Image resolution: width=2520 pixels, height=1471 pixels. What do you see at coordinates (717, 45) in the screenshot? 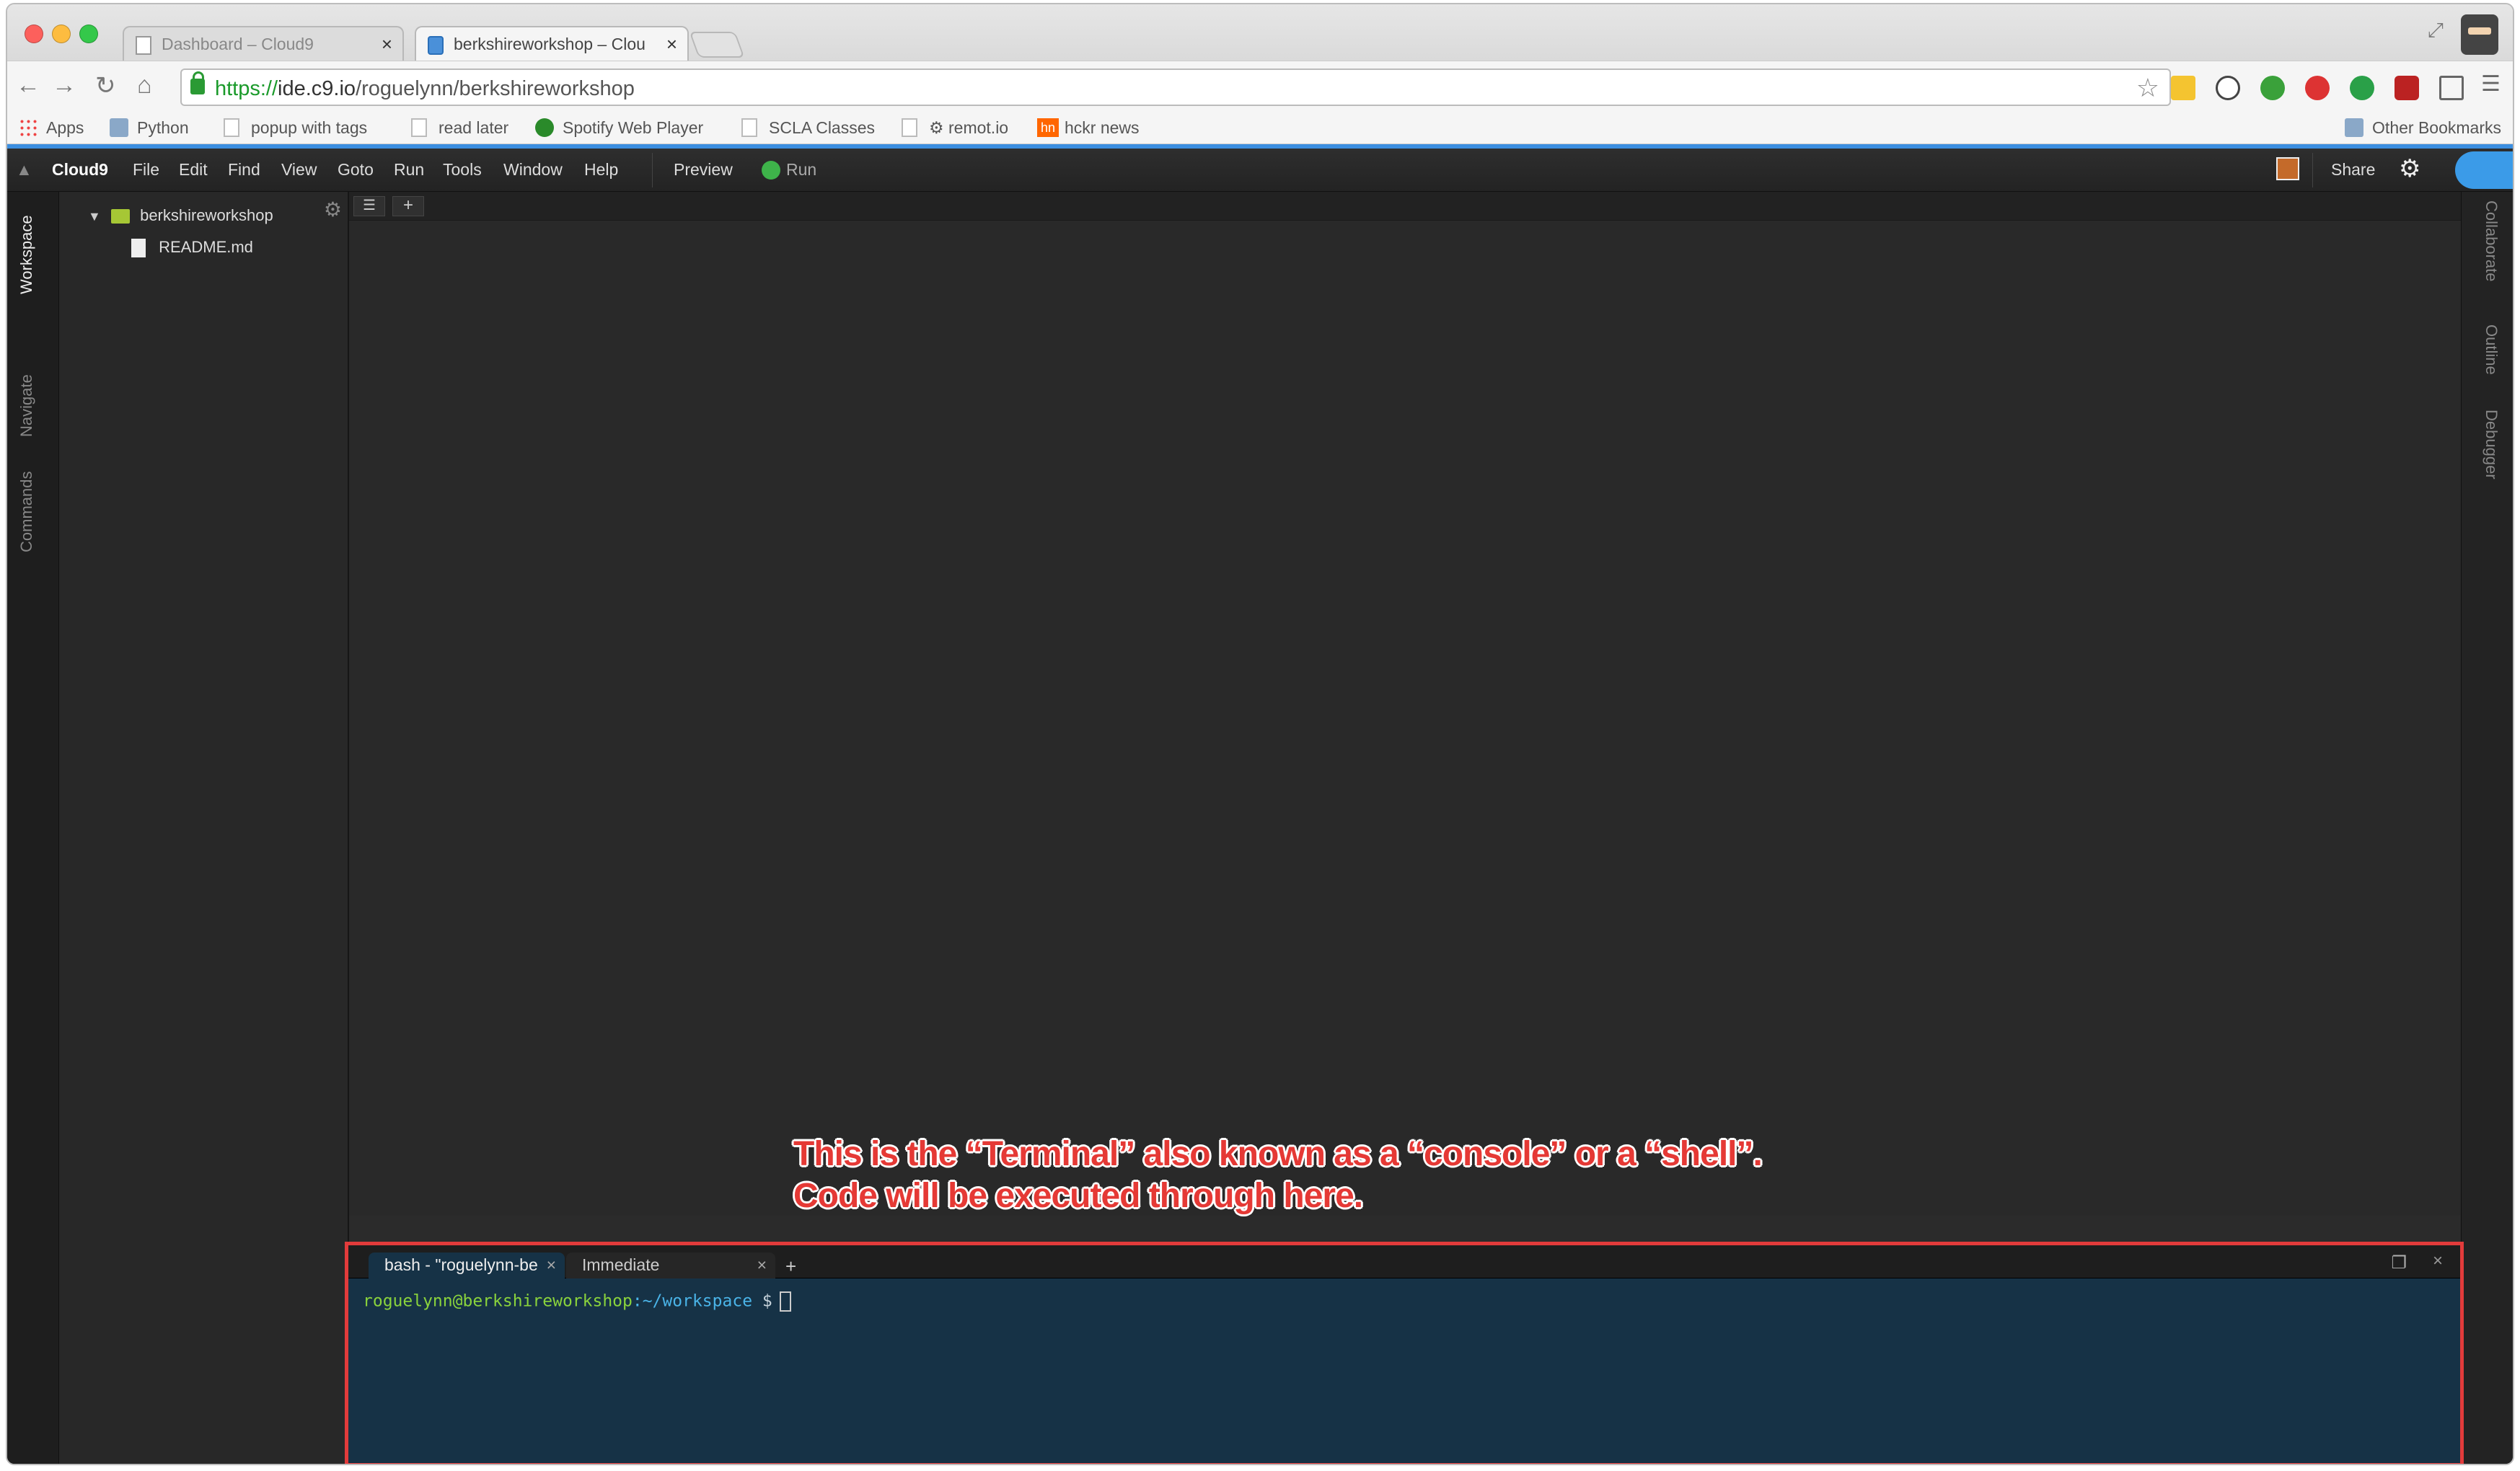
I see `new-tab-button` at bounding box center [717, 45].